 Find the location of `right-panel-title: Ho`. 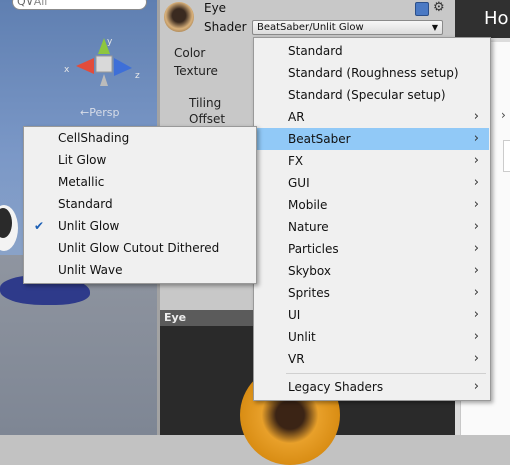

right-panel-title: Ho is located at coordinates (496, 18).